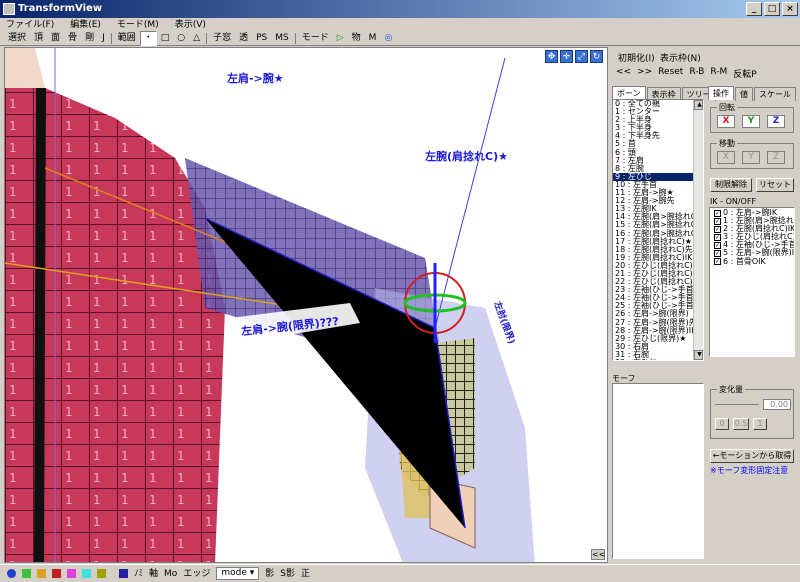 This screenshot has width=800, height=582. What do you see at coordinates (56, 573) in the screenshot?
I see `triangle-icon` at bounding box center [56, 573].